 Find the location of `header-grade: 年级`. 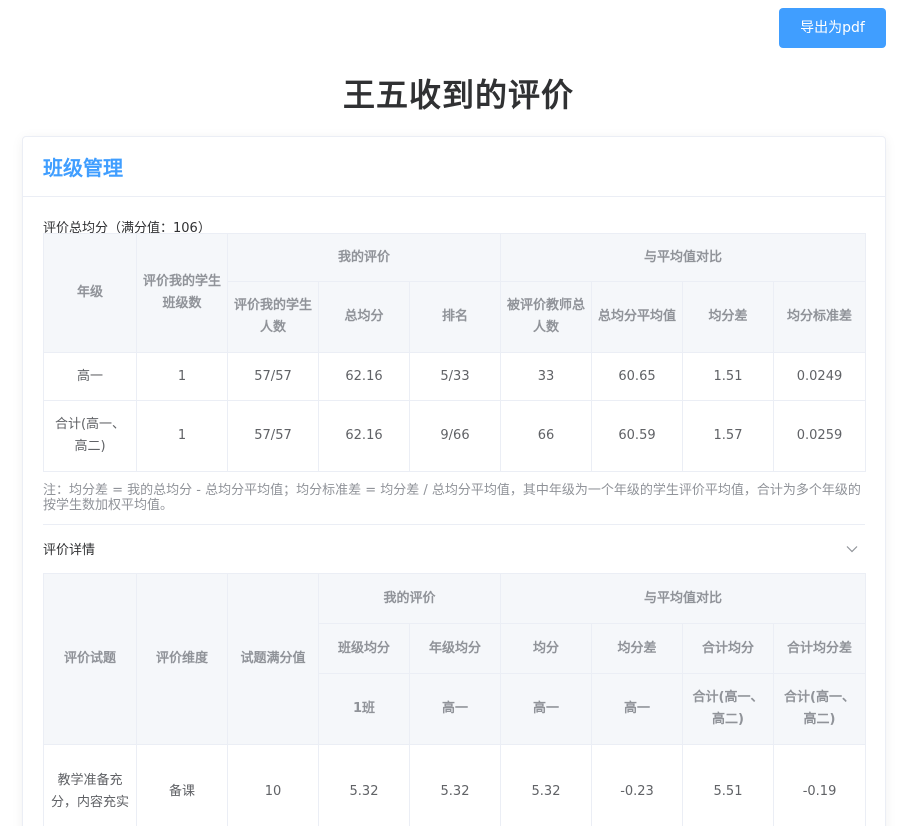

header-grade: 年级 is located at coordinates (90, 293).